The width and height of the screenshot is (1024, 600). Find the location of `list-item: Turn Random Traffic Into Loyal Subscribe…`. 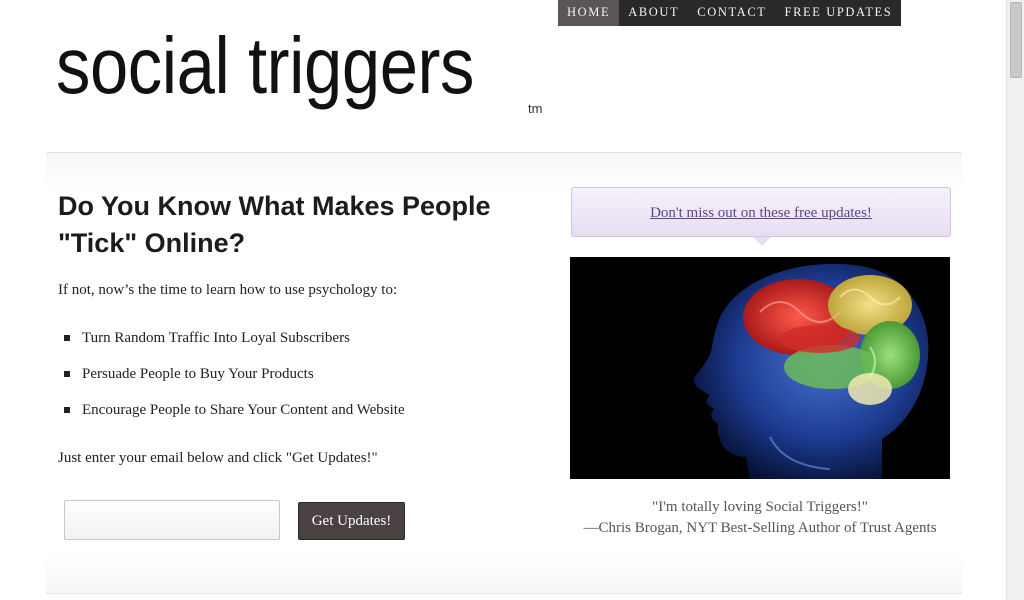

list-item: Turn Random Traffic Into Loyal Subscribe… is located at coordinates (234, 346).